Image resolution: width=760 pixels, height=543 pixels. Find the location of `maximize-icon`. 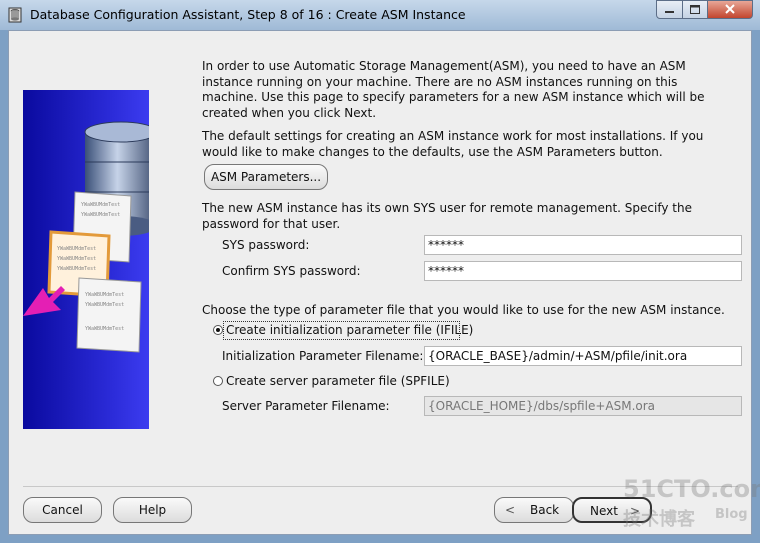

maximize-icon is located at coordinates (695, 9).